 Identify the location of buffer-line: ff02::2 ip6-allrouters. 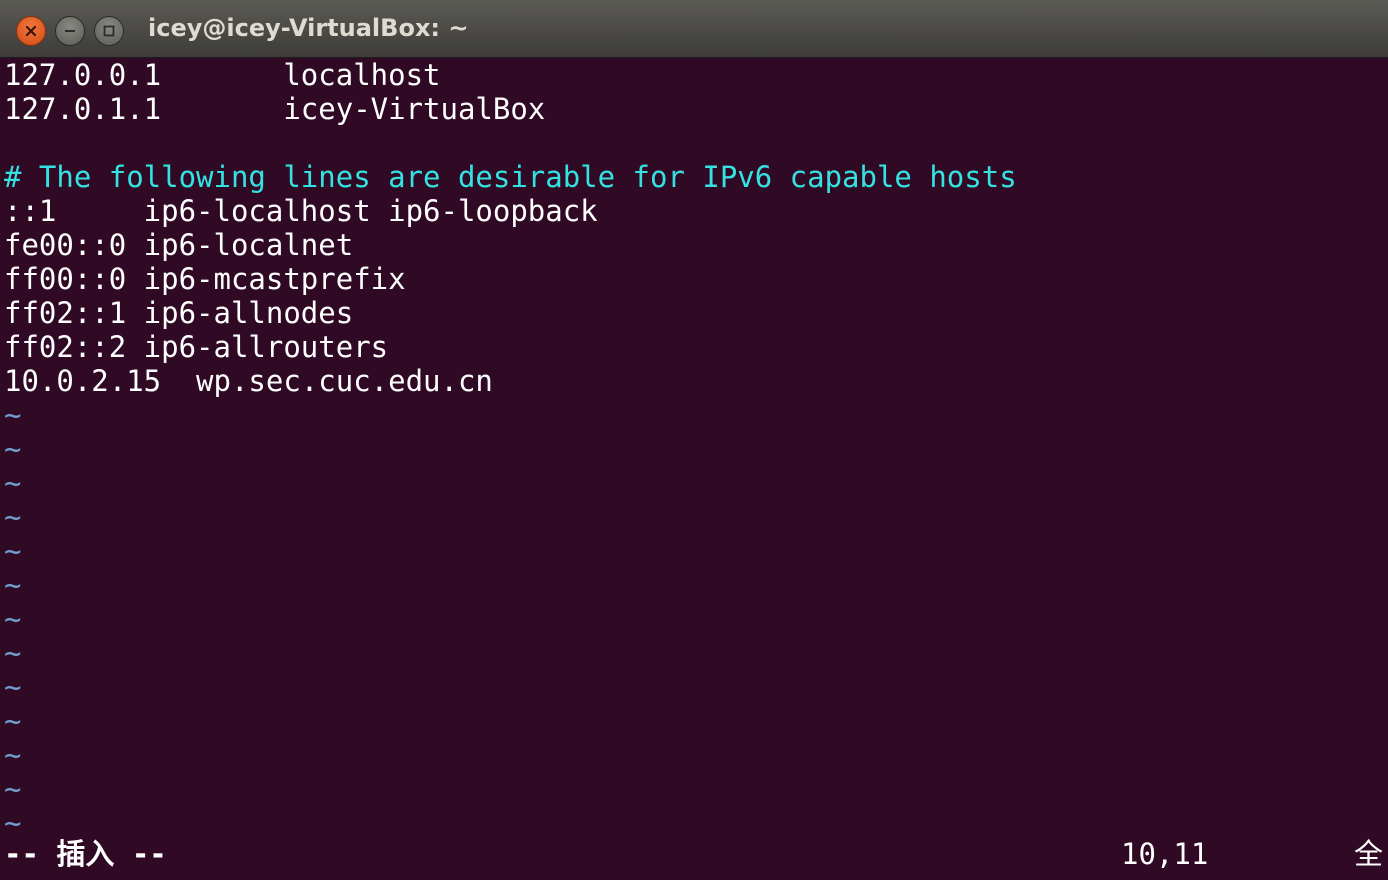
(196, 347).